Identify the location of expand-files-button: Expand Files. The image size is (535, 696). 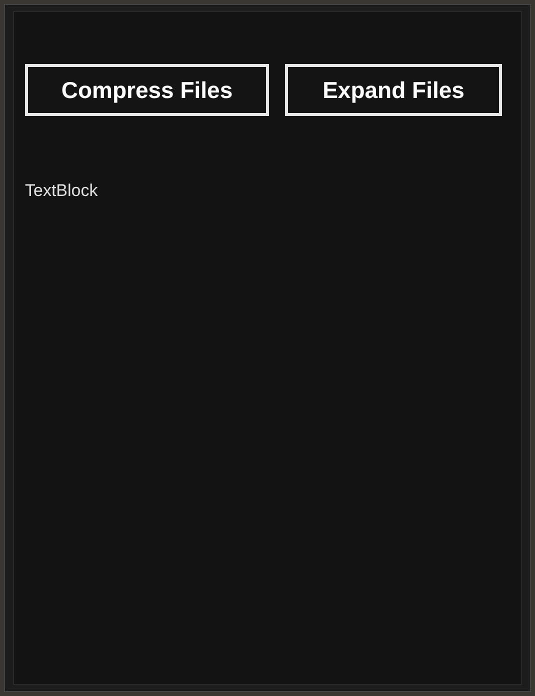
(393, 90).